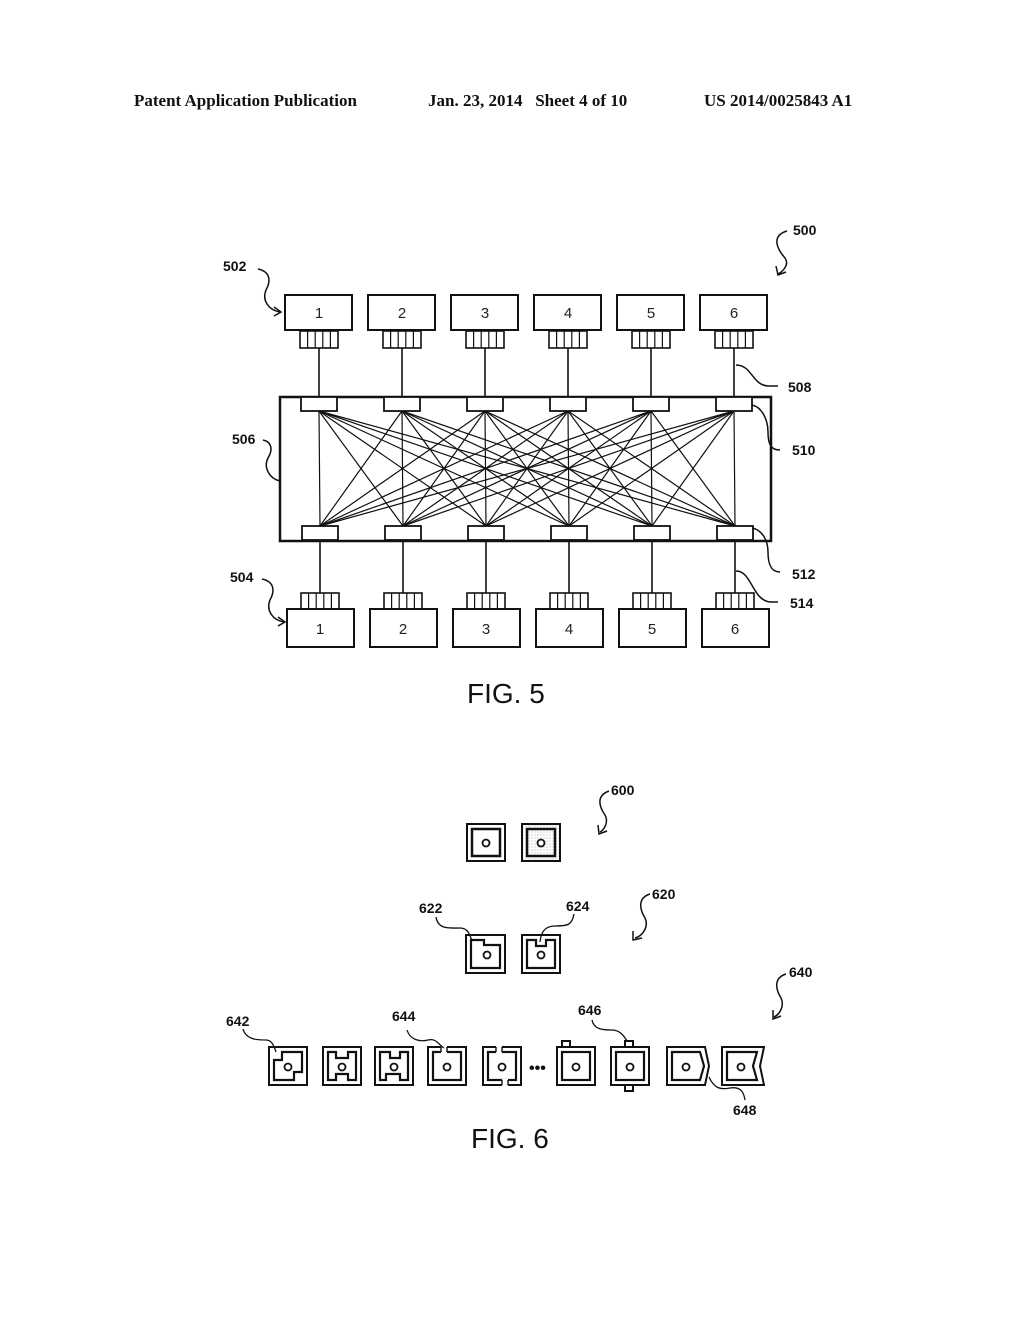  I want to click on bottom-device-4: 4, so click(569, 586).